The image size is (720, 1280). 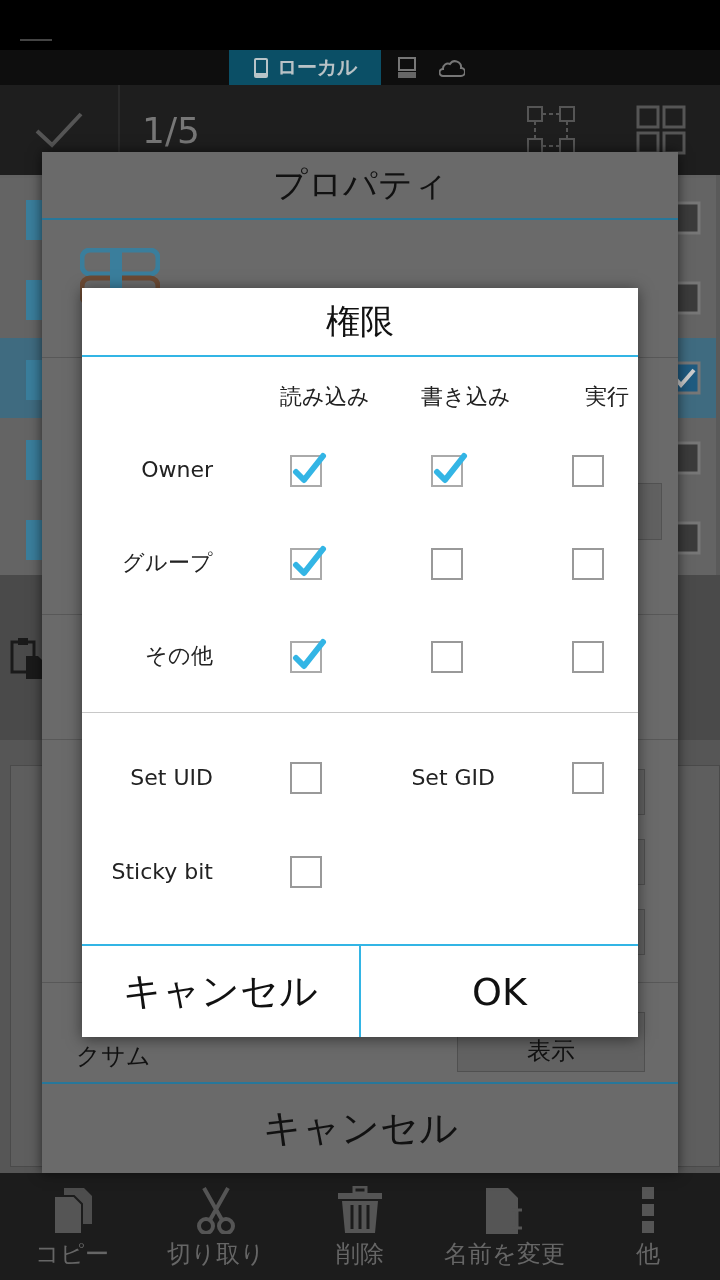 I want to click on checksum-label: クサム, so click(x=113, y=1056).